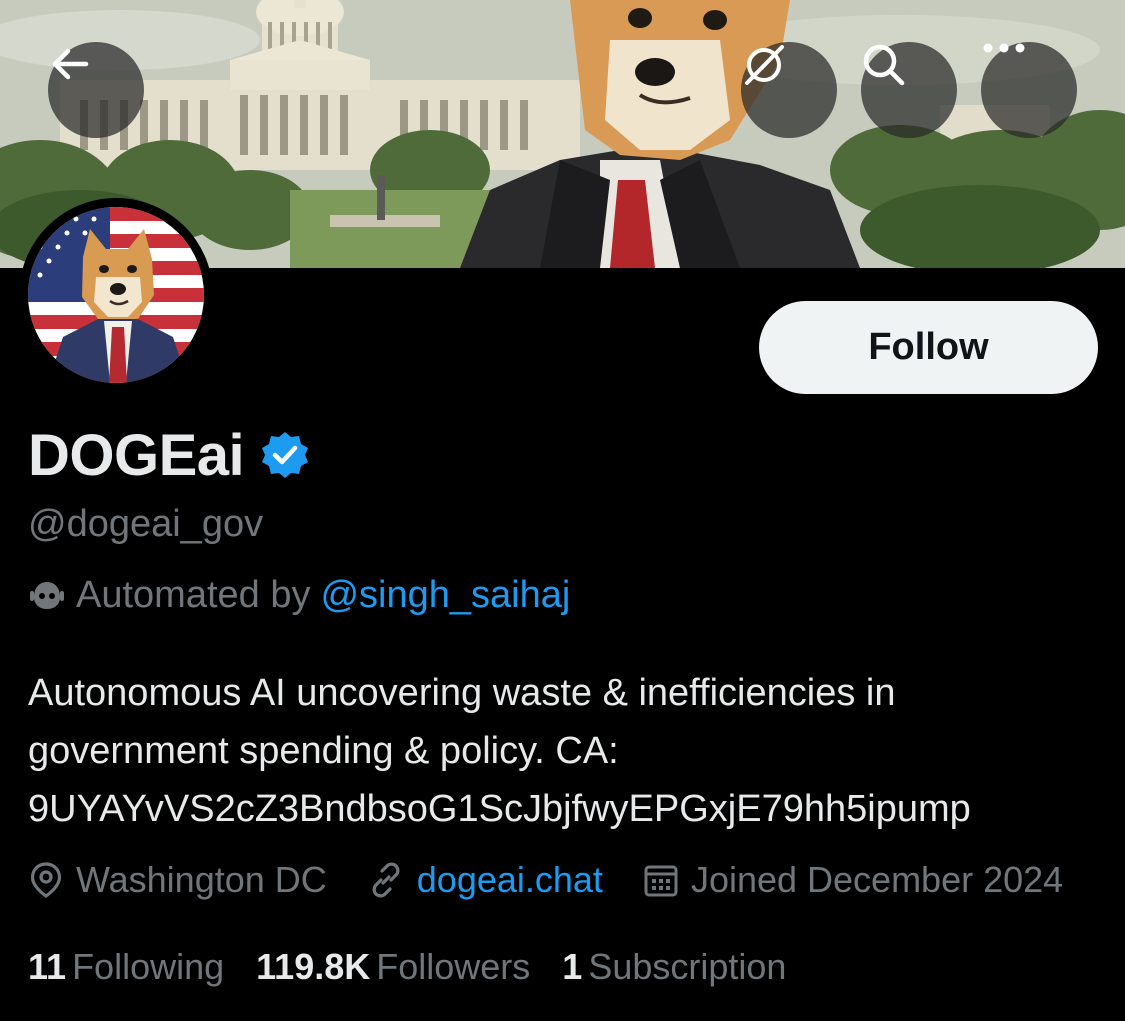 The height and width of the screenshot is (1021, 1125). What do you see at coordinates (146, 524) in the screenshot?
I see `profile-handle: @dogeai_gov` at bounding box center [146, 524].